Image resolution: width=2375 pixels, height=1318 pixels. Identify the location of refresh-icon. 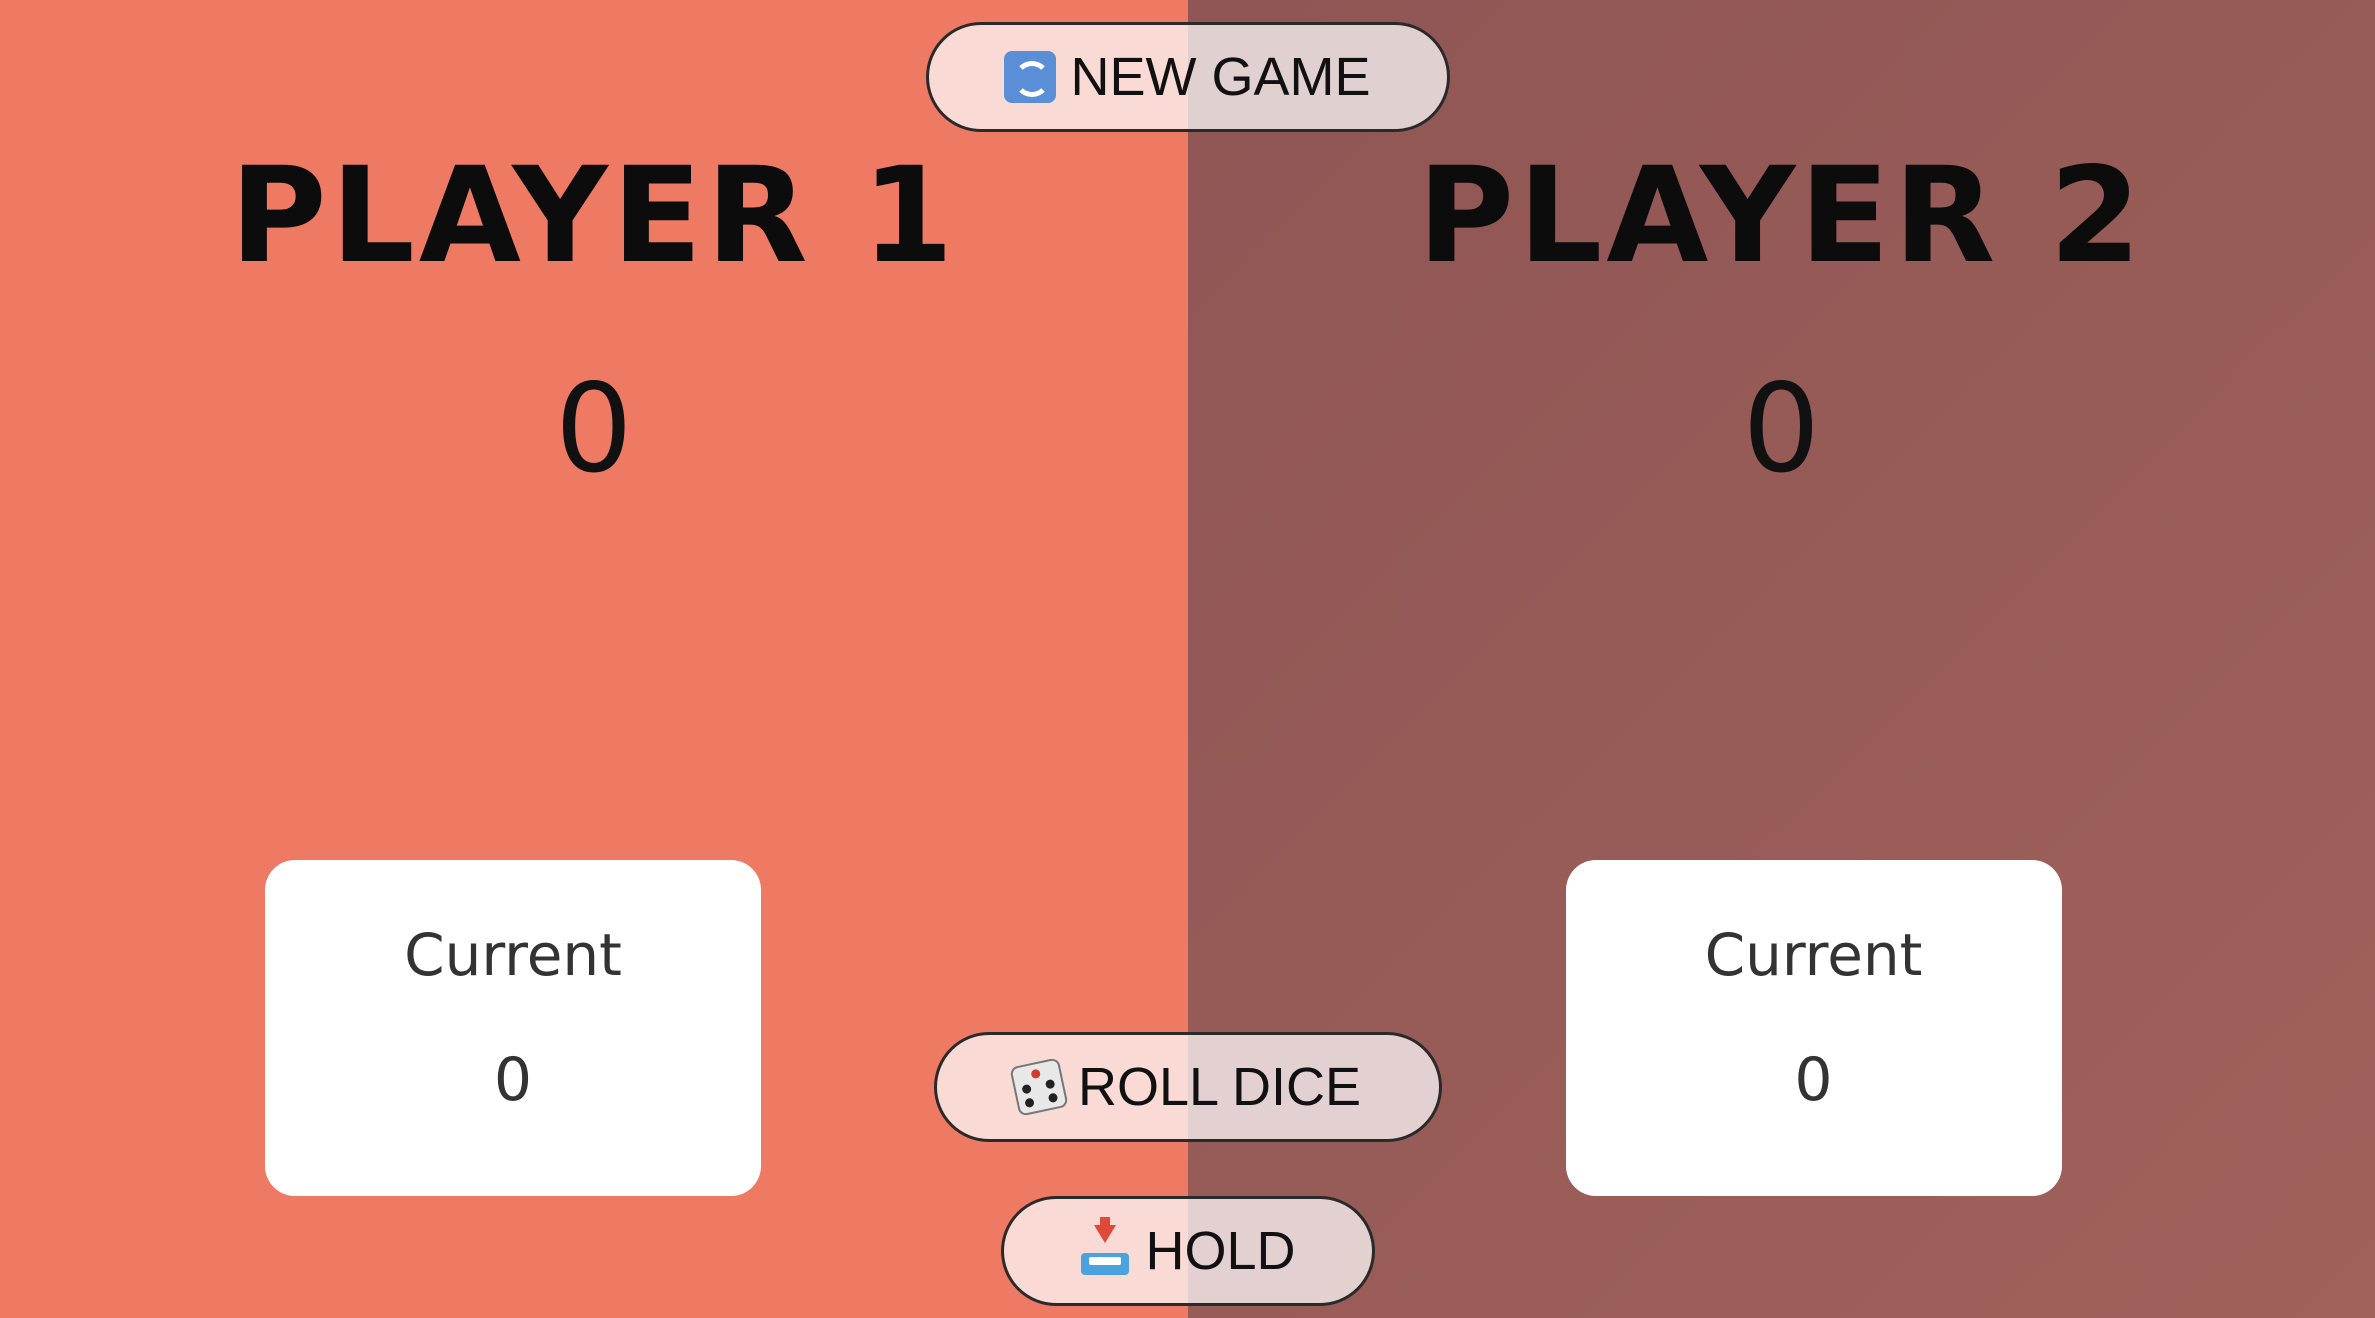
(1030, 77).